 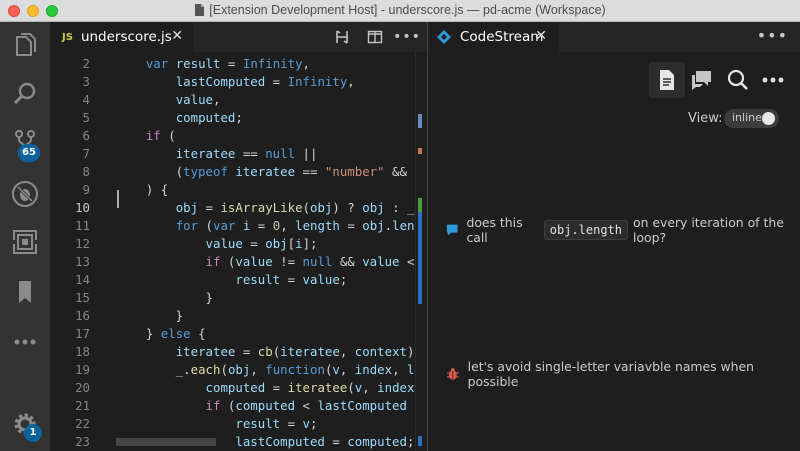 I want to click on line-source: computed = iteratee(v, index, l, so click(x=265, y=388).